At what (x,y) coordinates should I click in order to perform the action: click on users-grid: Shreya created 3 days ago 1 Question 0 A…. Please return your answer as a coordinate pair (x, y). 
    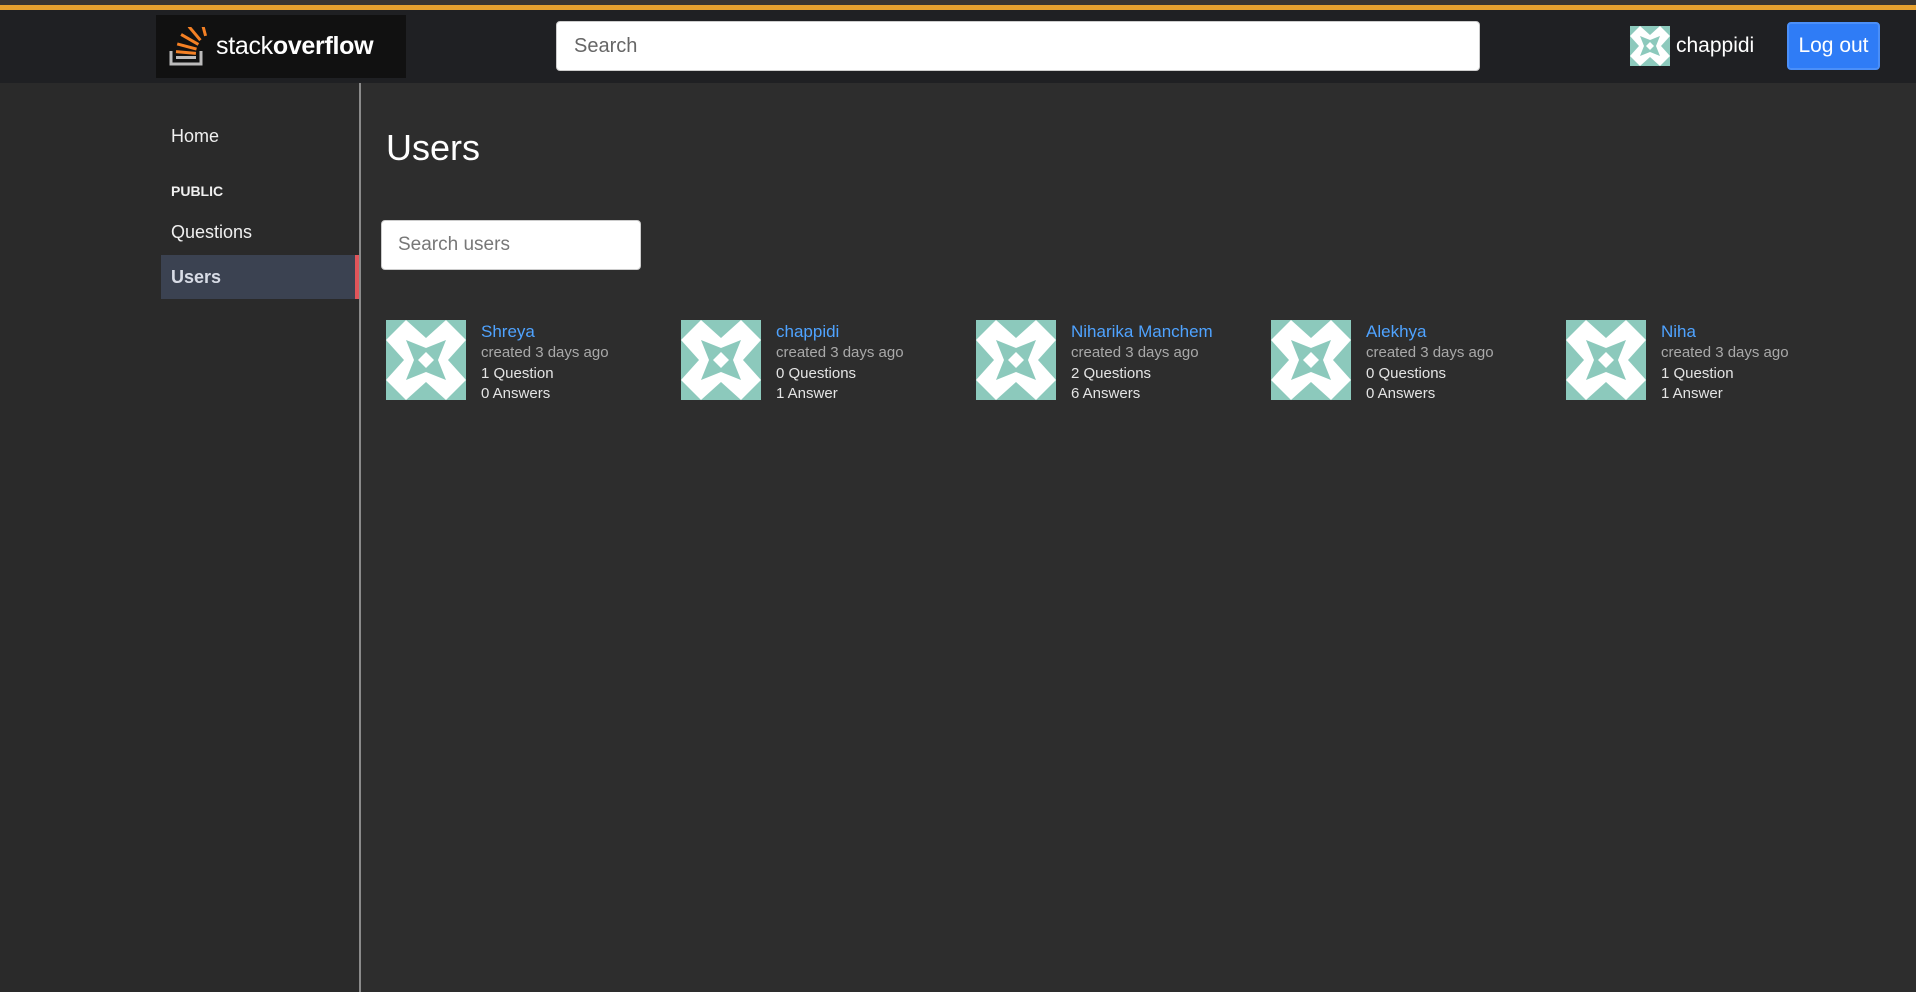
    Looking at the image, I should click on (1136, 365).